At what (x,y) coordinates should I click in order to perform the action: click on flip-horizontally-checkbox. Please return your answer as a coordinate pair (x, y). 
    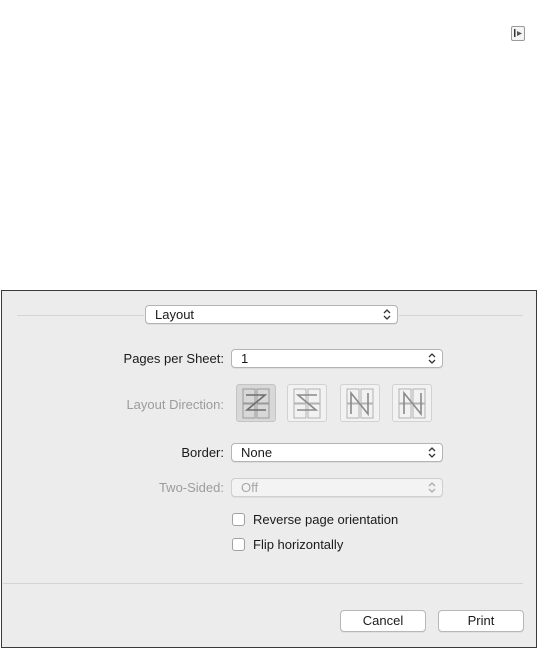
    Looking at the image, I should click on (238, 544).